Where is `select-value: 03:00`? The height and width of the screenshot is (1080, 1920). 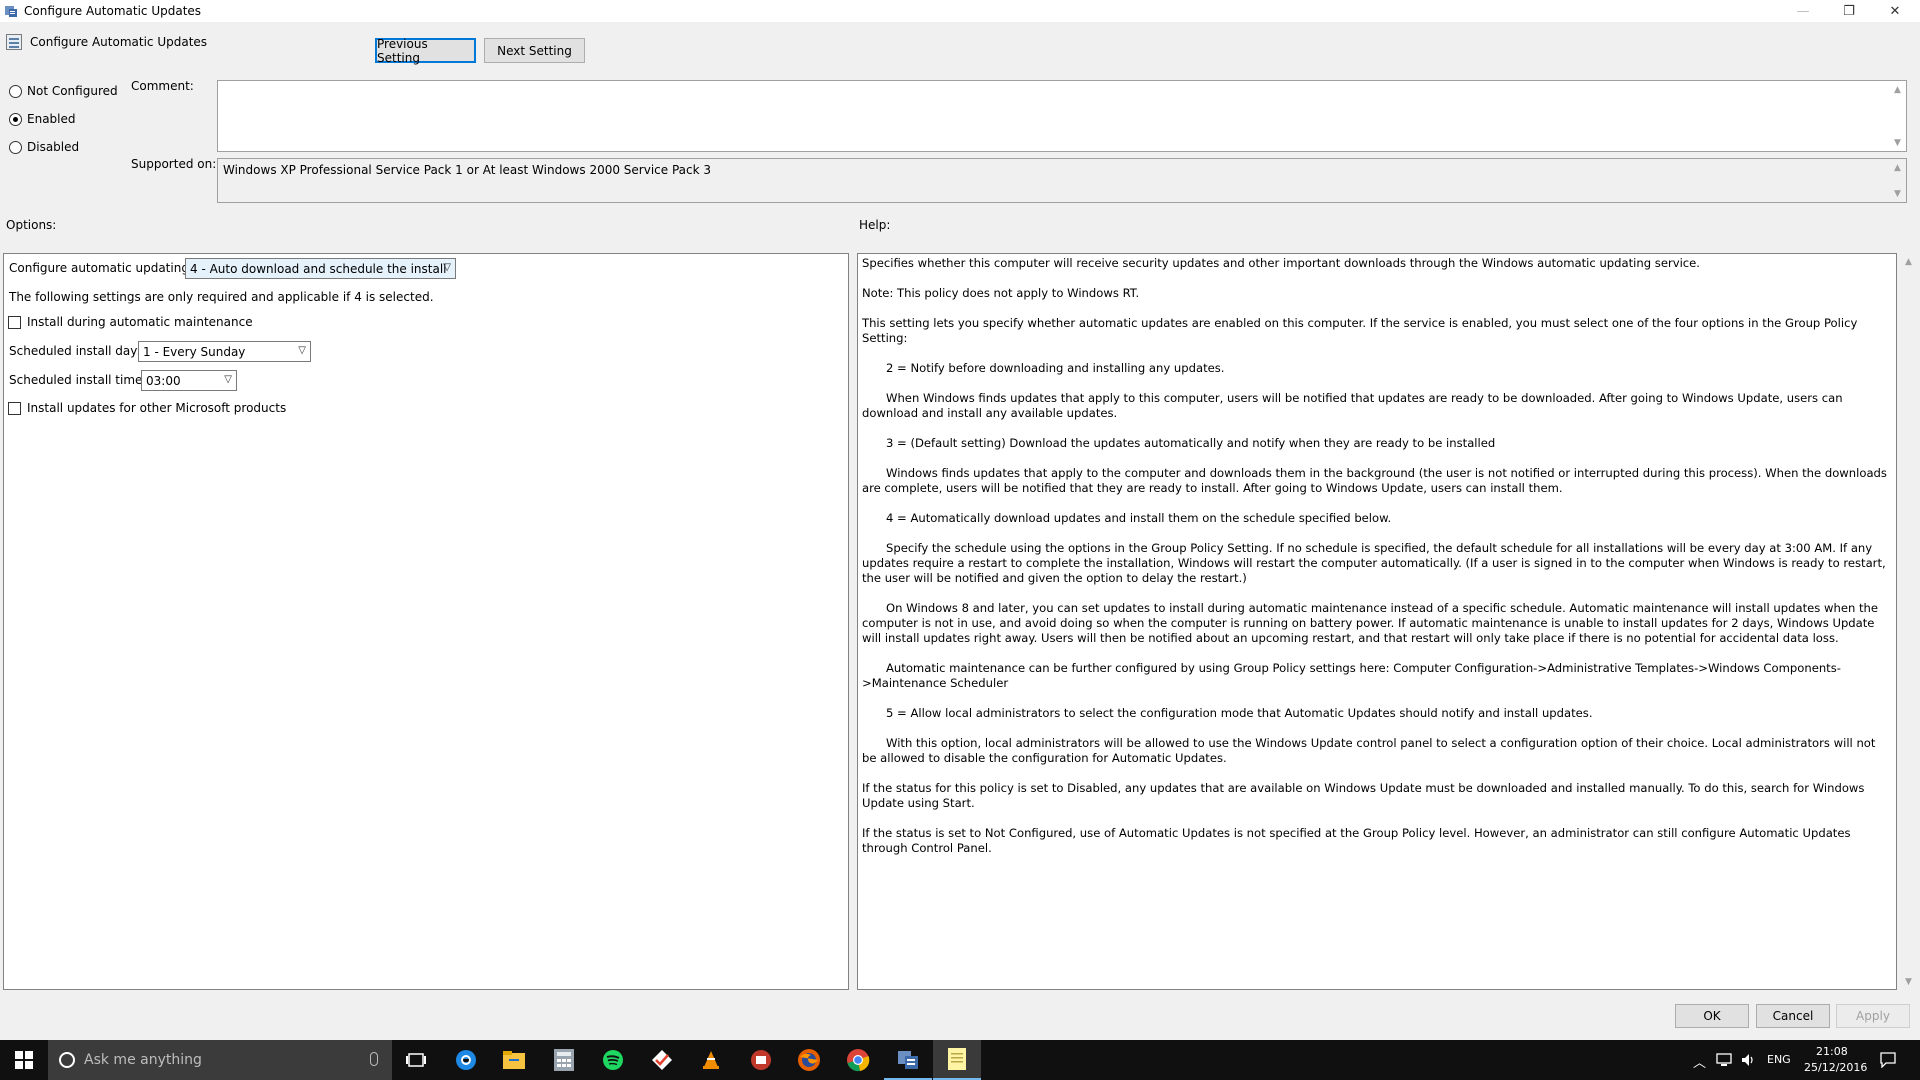
select-value: 03:00 is located at coordinates (163, 380).